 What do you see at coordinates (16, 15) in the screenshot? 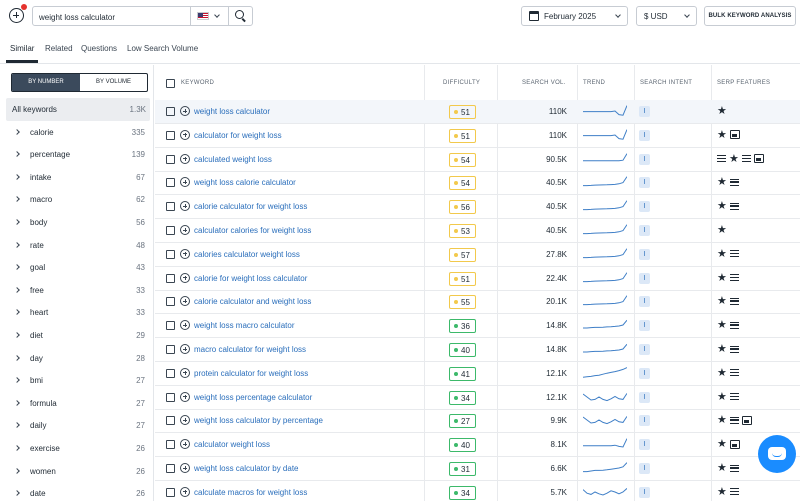
I see `add-project-button` at bounding box center [16, 15].